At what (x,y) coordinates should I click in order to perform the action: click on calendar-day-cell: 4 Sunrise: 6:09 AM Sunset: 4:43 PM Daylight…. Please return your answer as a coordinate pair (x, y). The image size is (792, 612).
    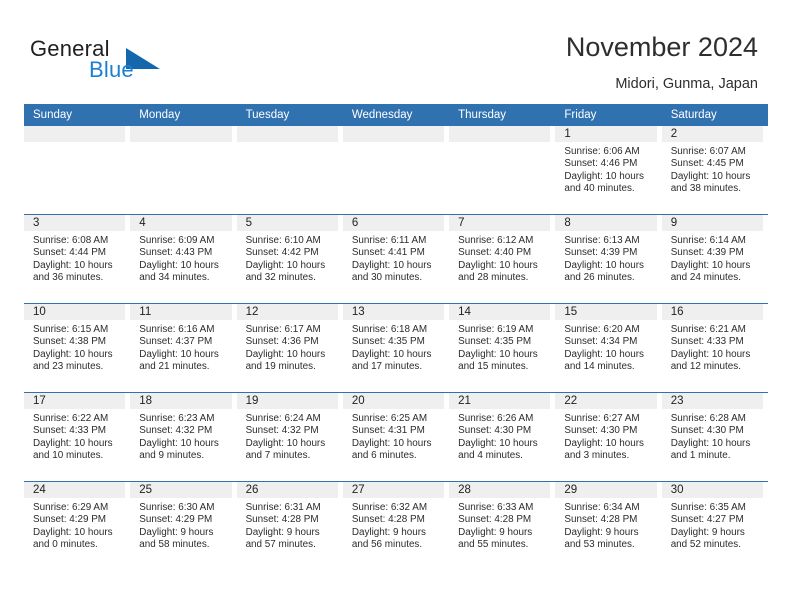
    Looking at the image, I should click on (183, 259).